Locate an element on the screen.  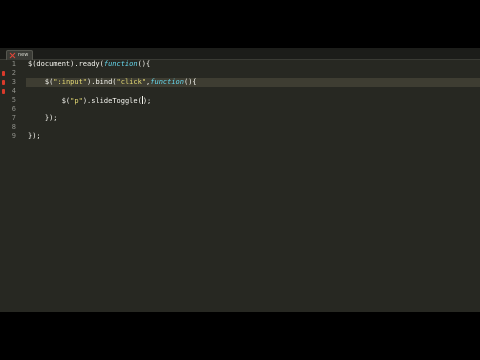
code-line: $(document).ready(function(){ is located at coordinates (89, 64).